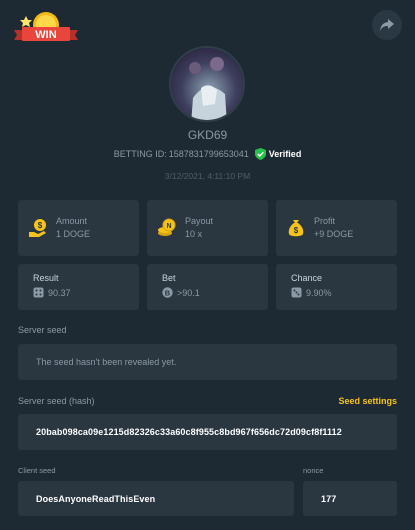 The height and width of the screenshot is (530, 415). I want to click on chance-label: Chance, so click(307, 278).